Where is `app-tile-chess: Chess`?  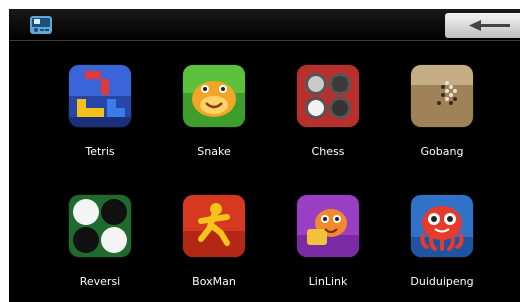 app-tile-chess: Chess is located at coordinates (328, 122).